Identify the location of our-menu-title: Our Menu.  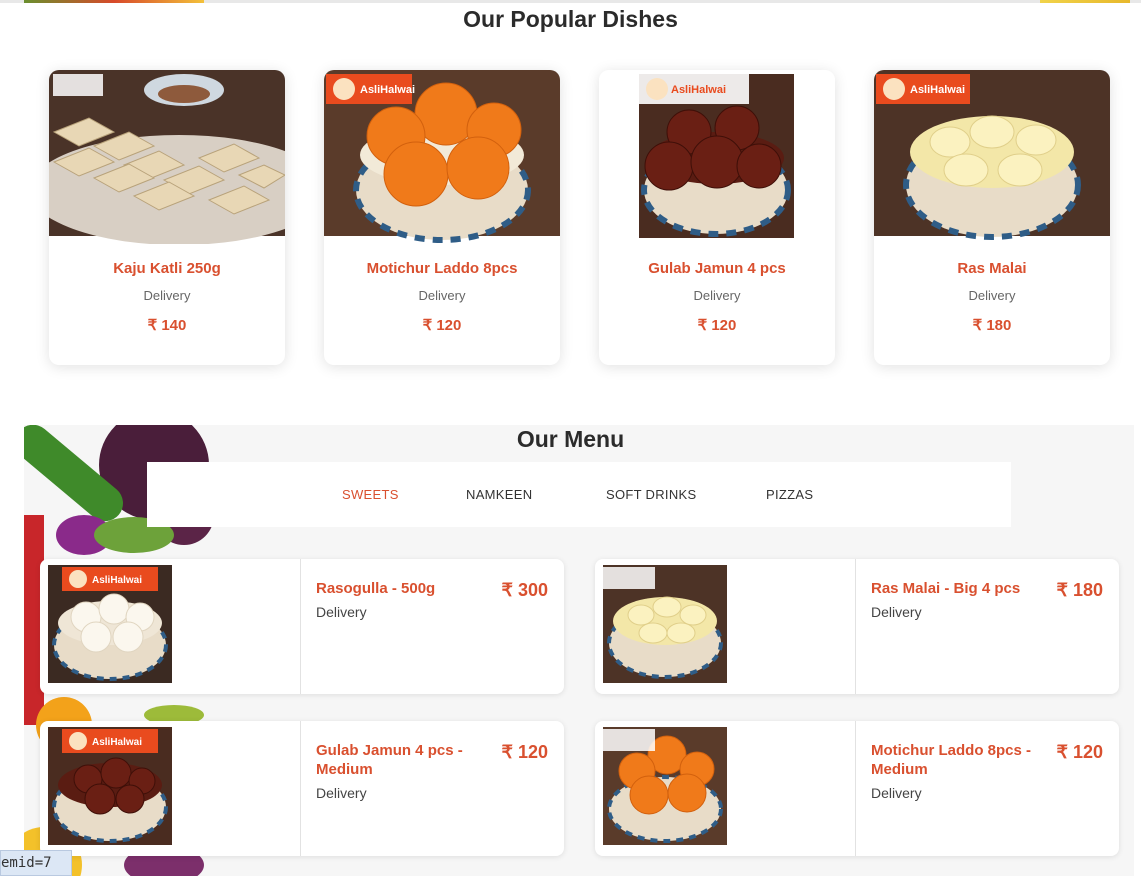
(570, 439).